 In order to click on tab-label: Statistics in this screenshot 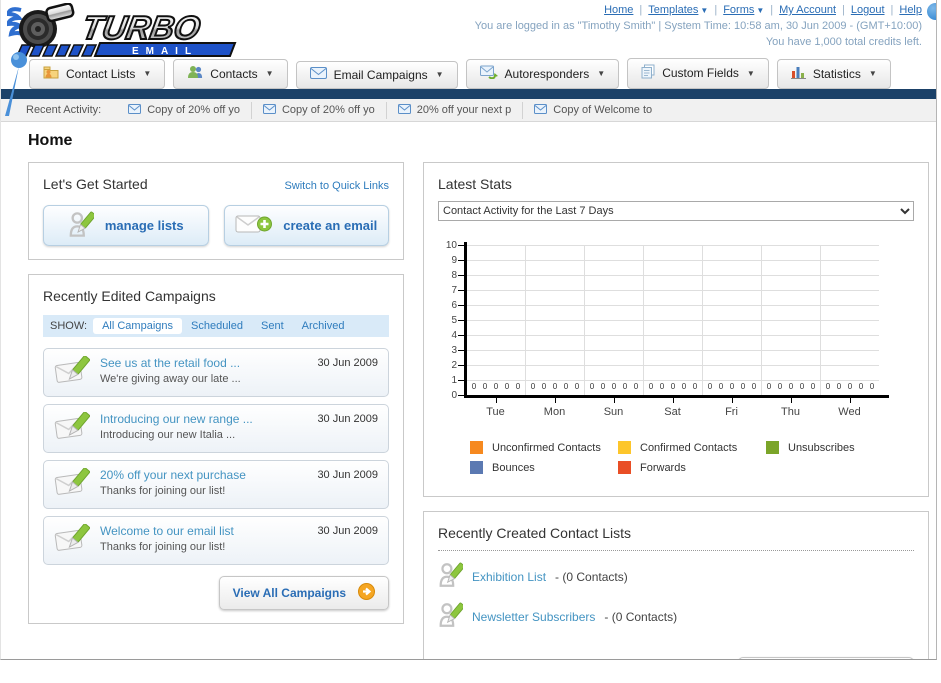, I will do `click(836, 73)`.